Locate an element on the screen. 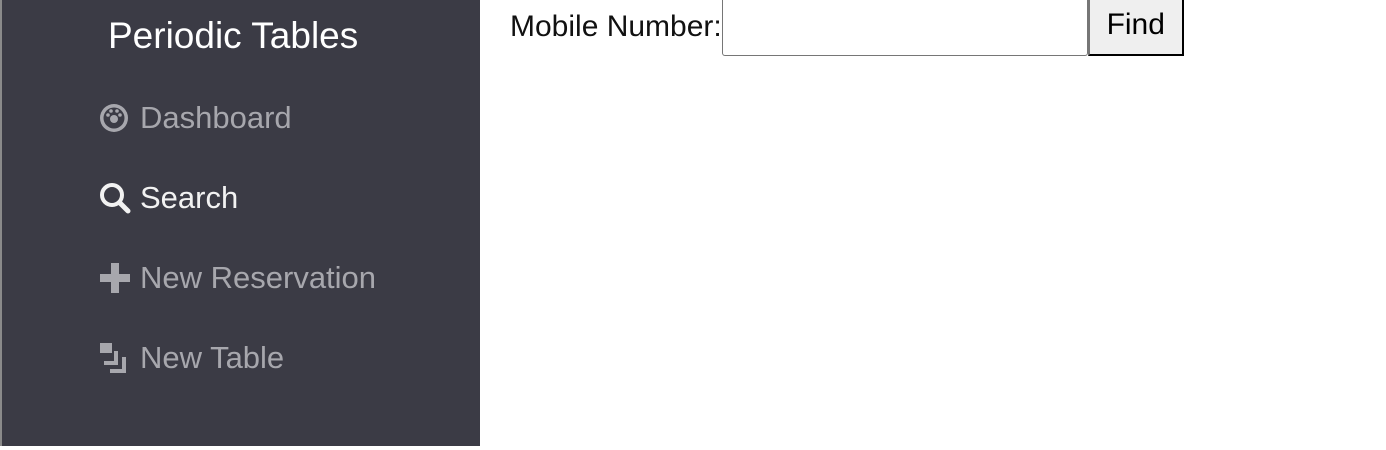 The image size is (1386, 450). sidebar-item-label: Dashboard is located at coordinates (216, 117).